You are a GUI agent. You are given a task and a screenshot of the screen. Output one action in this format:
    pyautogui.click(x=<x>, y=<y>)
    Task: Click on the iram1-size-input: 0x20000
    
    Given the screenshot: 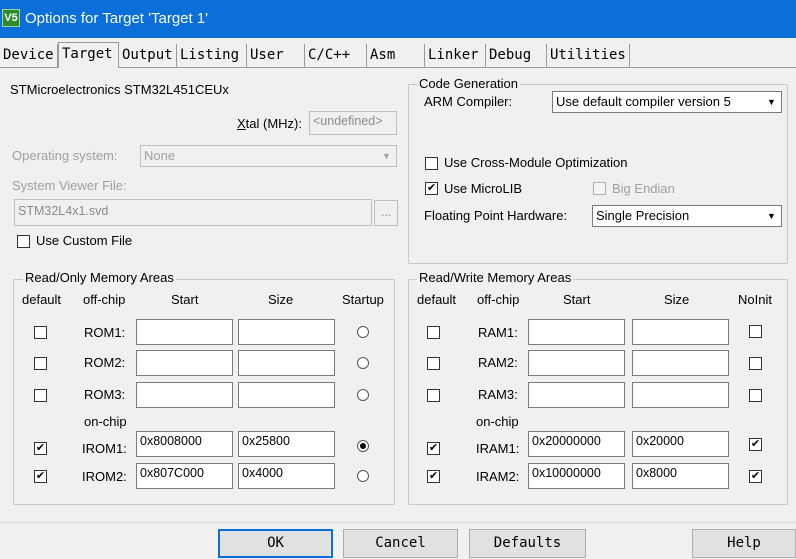 What is the action you would take?
    pyautogui.click(x=680, y=444)
    